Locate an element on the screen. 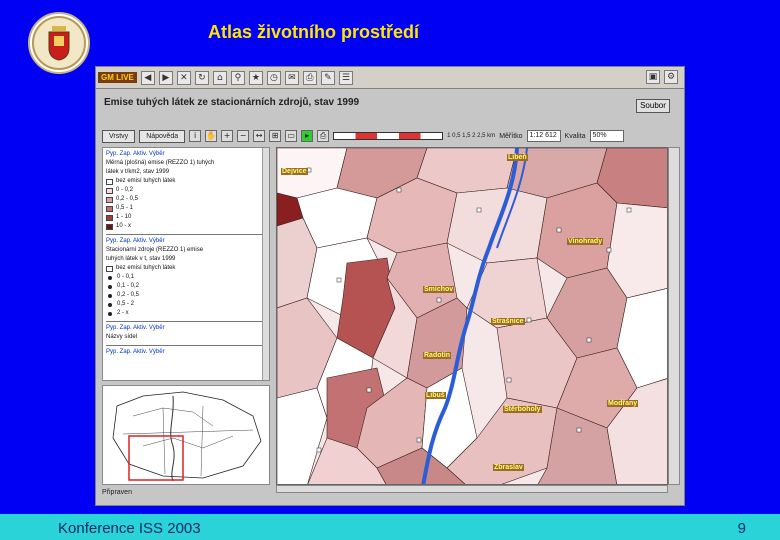  map-place-label: Libuš is located at coordinates (435, 395).